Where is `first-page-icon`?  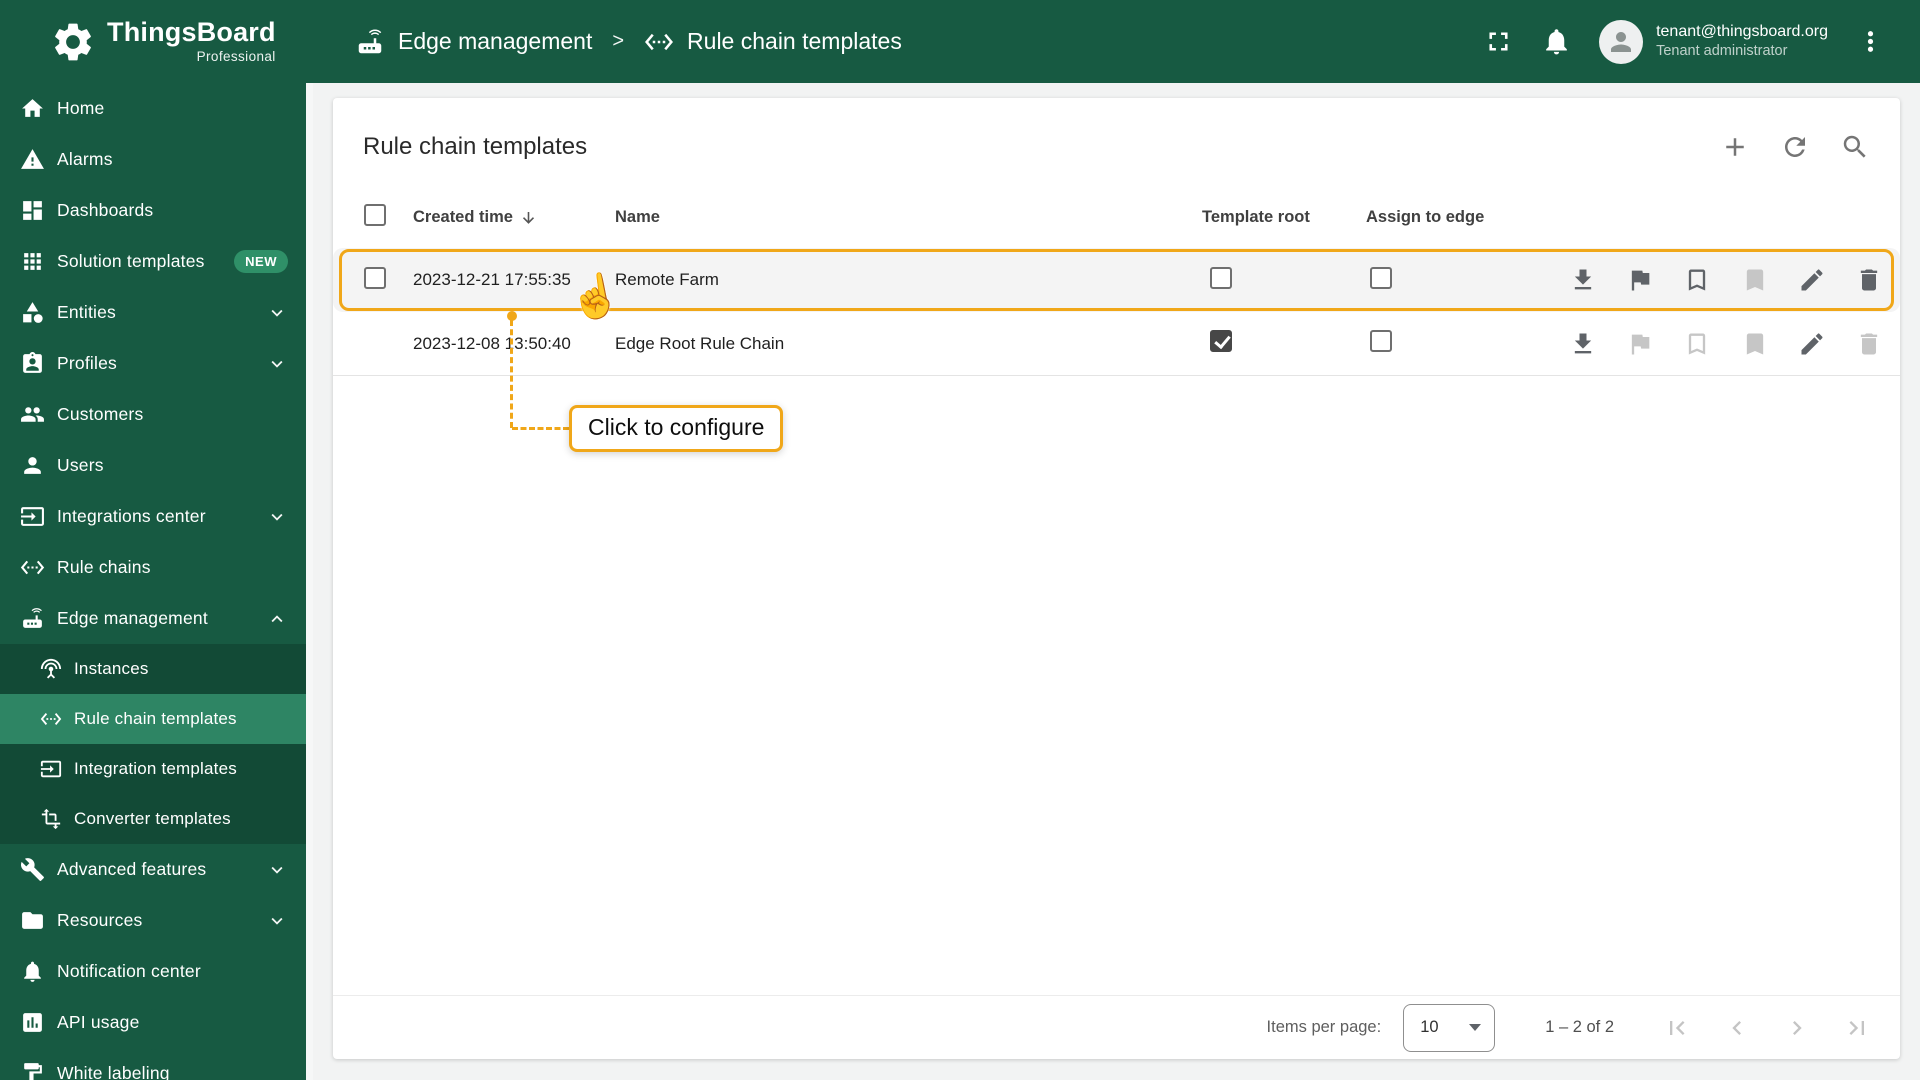 first-page-icon is located at coordinates (1677, 1028).